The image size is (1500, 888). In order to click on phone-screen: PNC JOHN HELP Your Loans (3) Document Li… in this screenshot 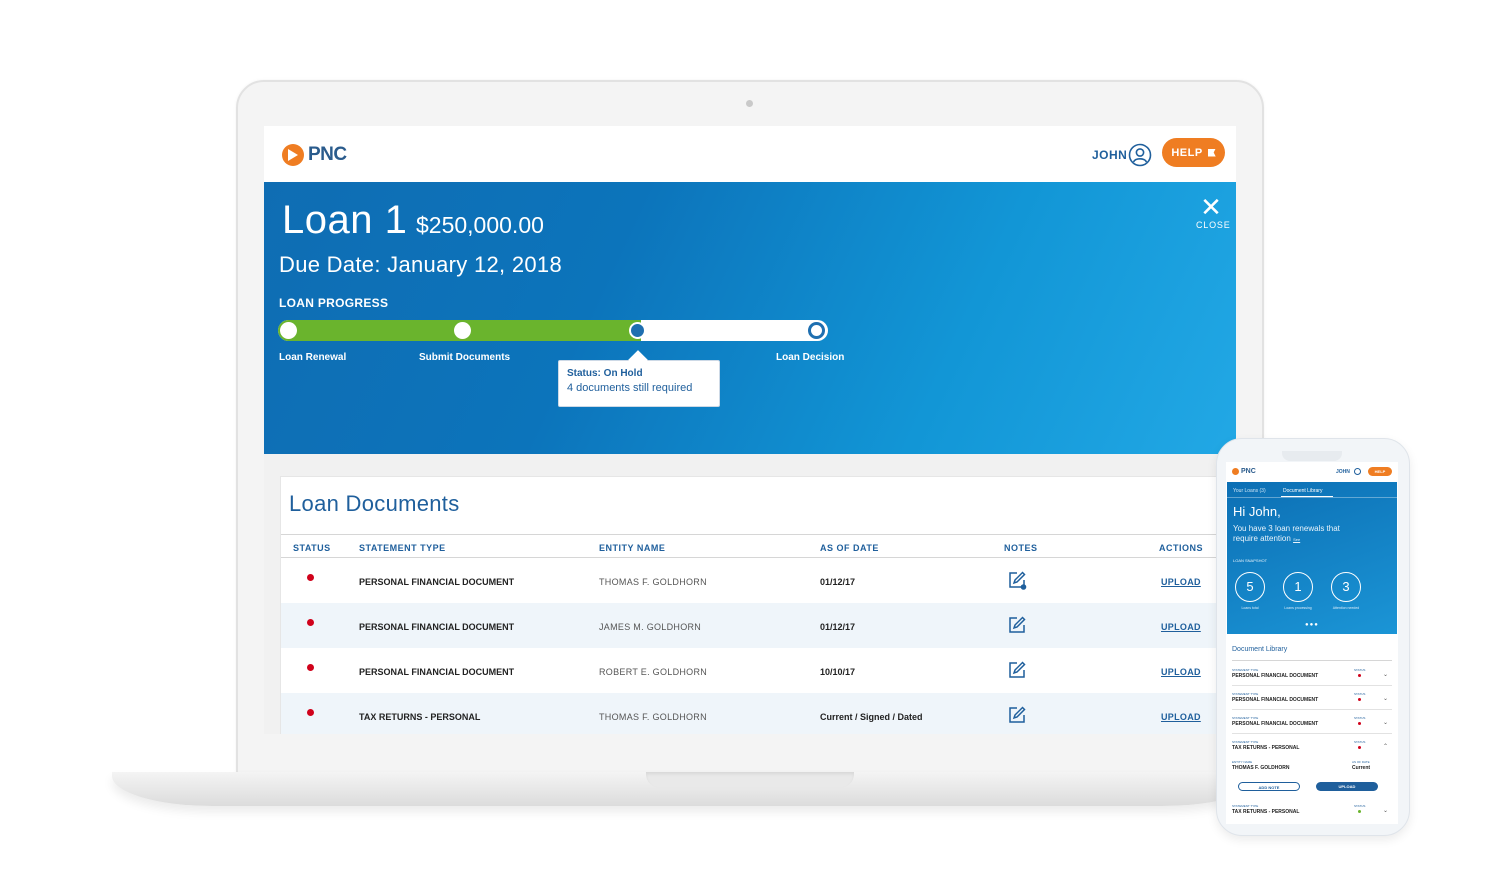, I will do `click(1312, 643)`.